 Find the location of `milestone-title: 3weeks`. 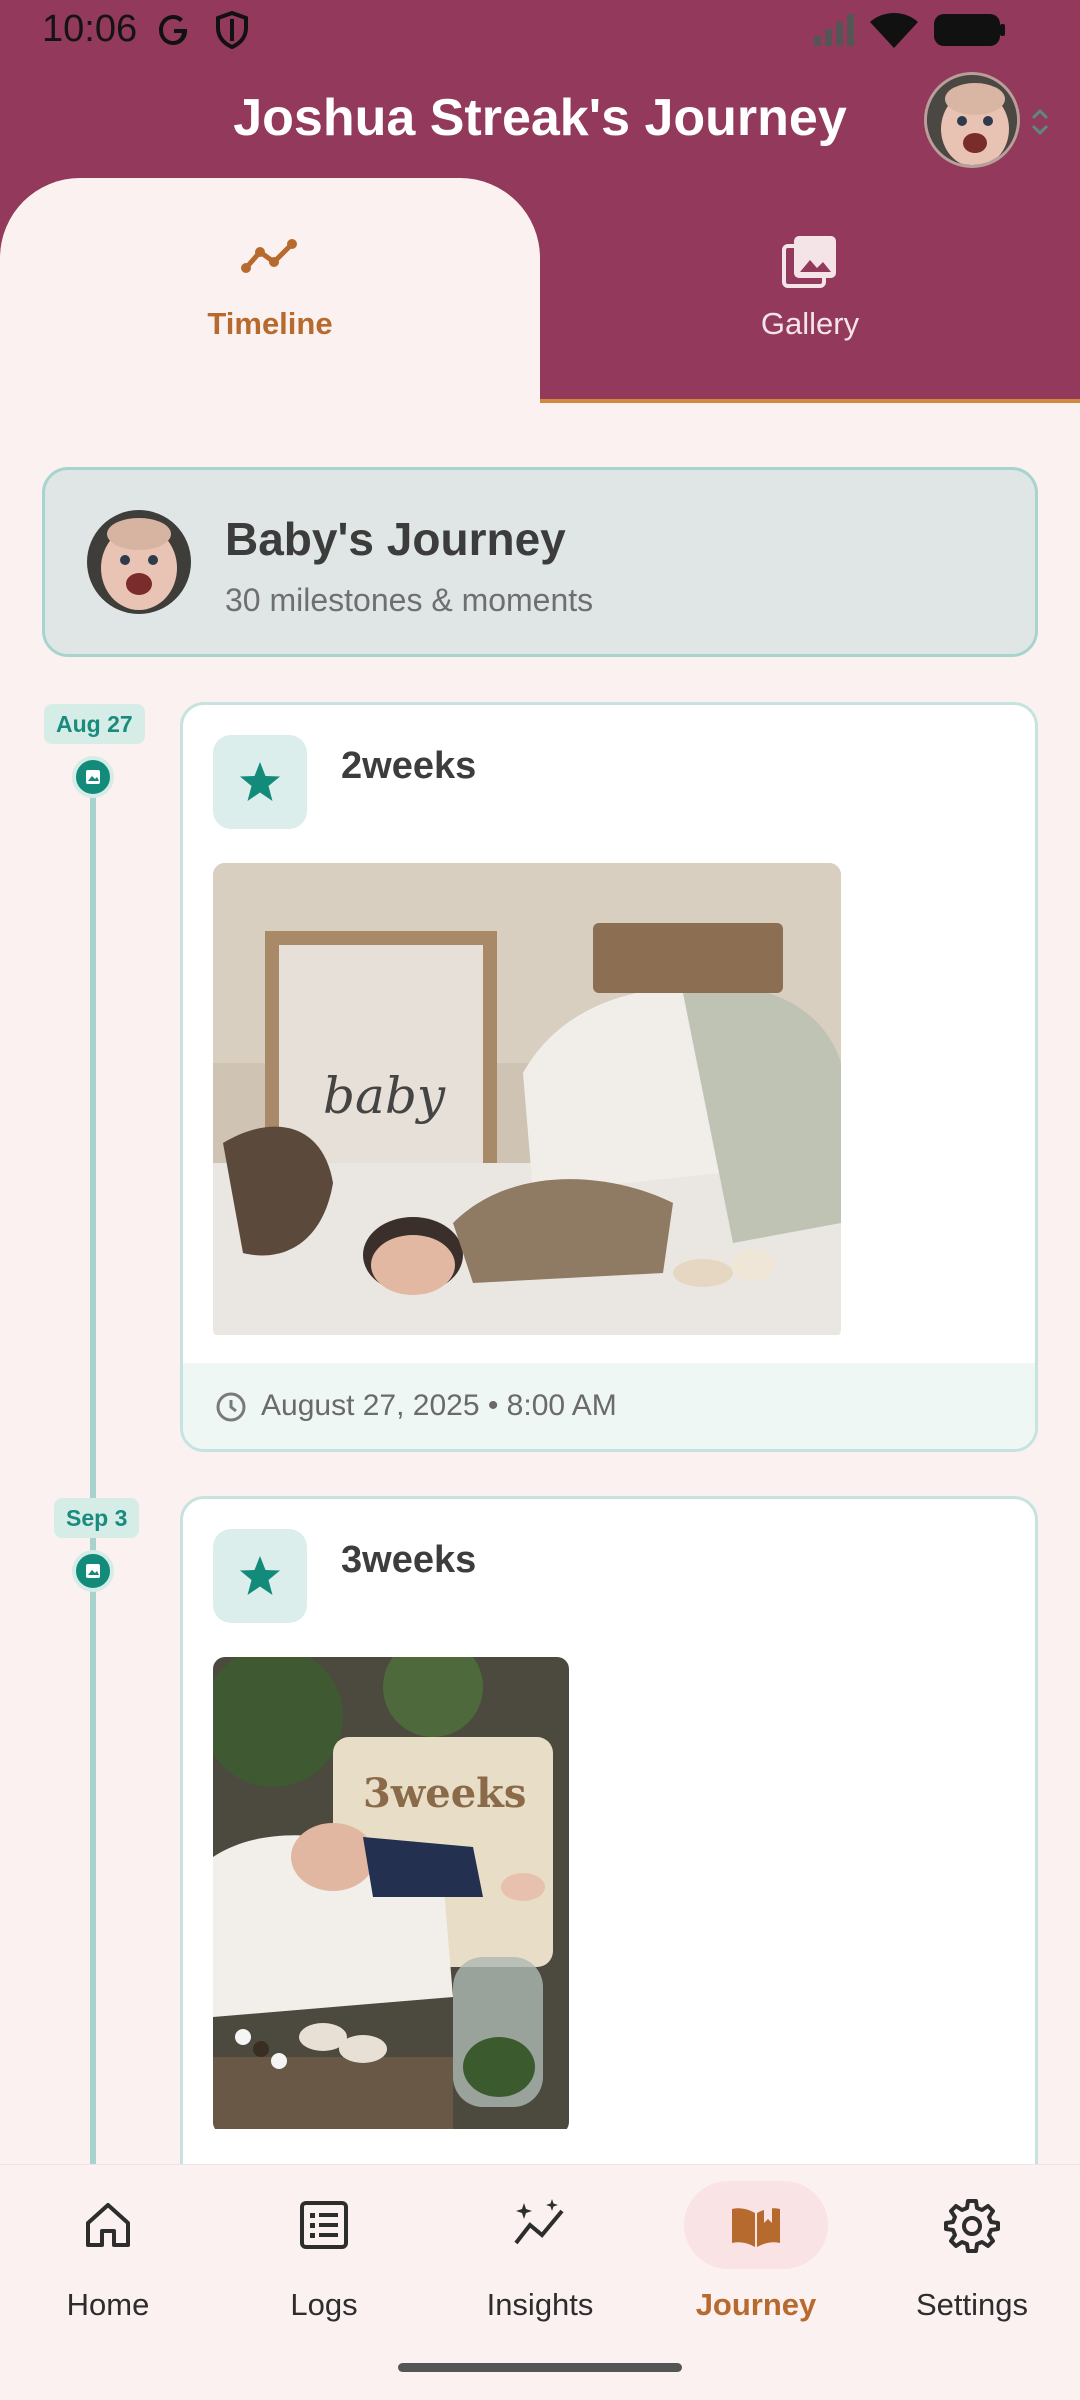

milestone-title: 3weeks is located at coordinates (409, 1560).